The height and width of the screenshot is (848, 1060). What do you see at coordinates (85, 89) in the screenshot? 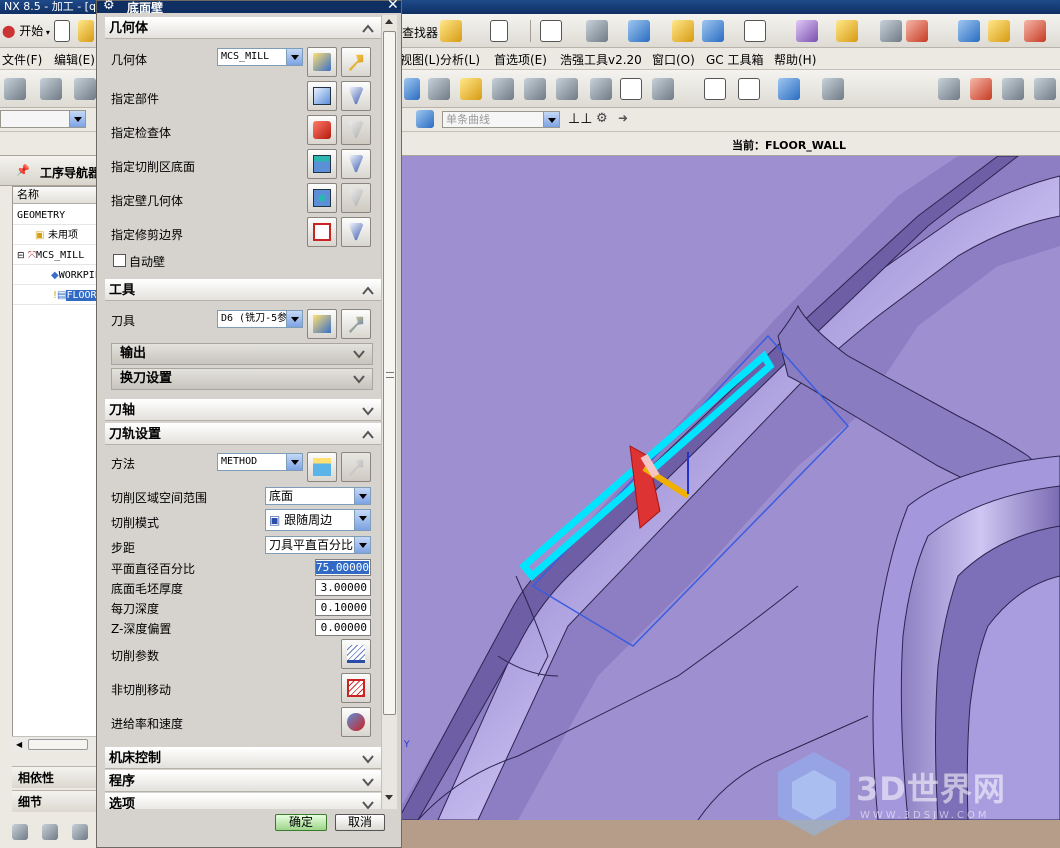
I see `create-geometry-icon` at bounding box center [85, 89].